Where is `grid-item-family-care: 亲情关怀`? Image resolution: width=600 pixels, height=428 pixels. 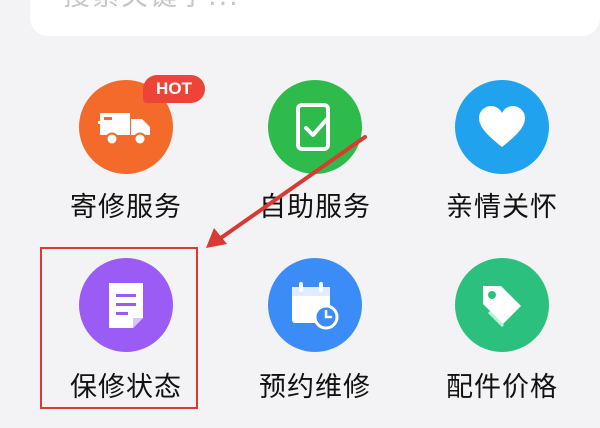 grid-item-family-care: 亲情关怀 is located at coordinates (501, 165).